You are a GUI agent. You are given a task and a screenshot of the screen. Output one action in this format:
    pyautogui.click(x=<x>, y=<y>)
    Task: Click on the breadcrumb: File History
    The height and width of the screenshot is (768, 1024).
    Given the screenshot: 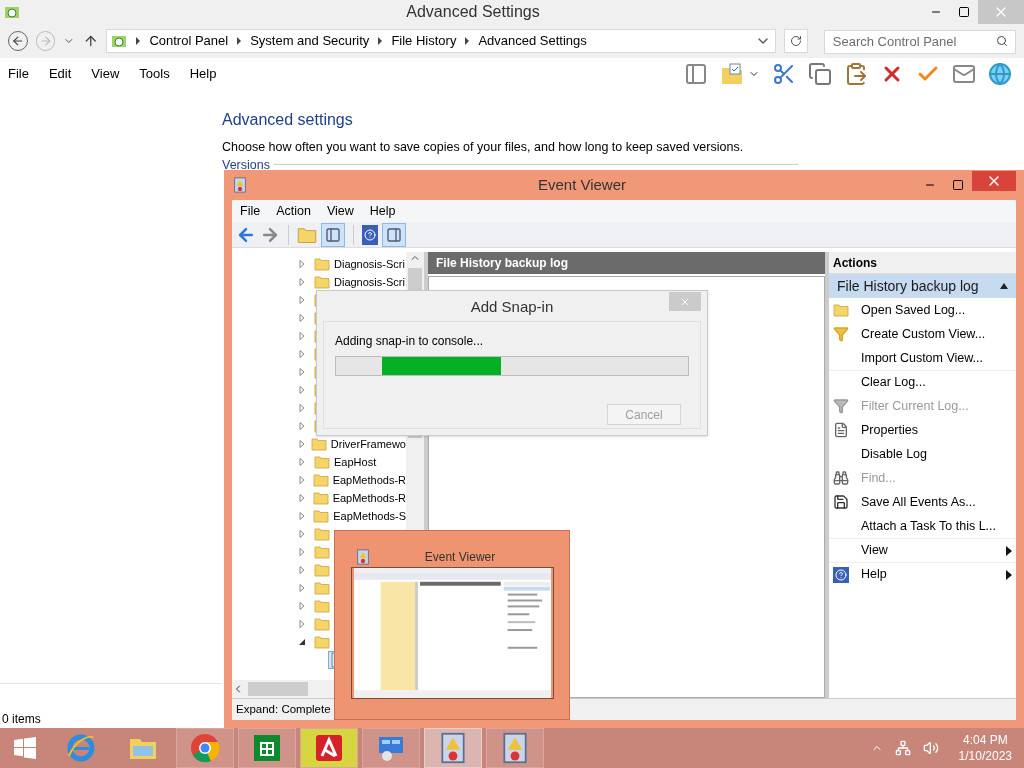 What is the action you would take?
    pyautogui.click(x=424, y=41)
    